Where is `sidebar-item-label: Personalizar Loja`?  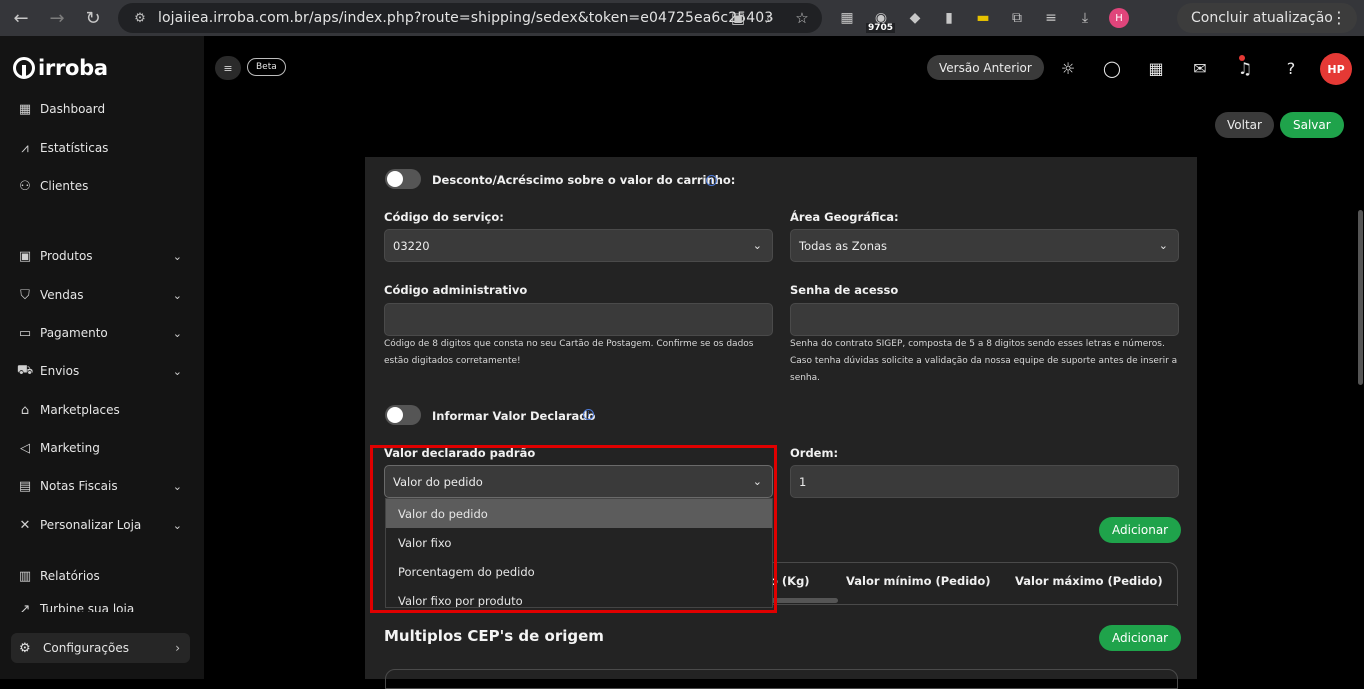 sidebar-item-label: Personalizar Loja is located at coordinates (91, 525).